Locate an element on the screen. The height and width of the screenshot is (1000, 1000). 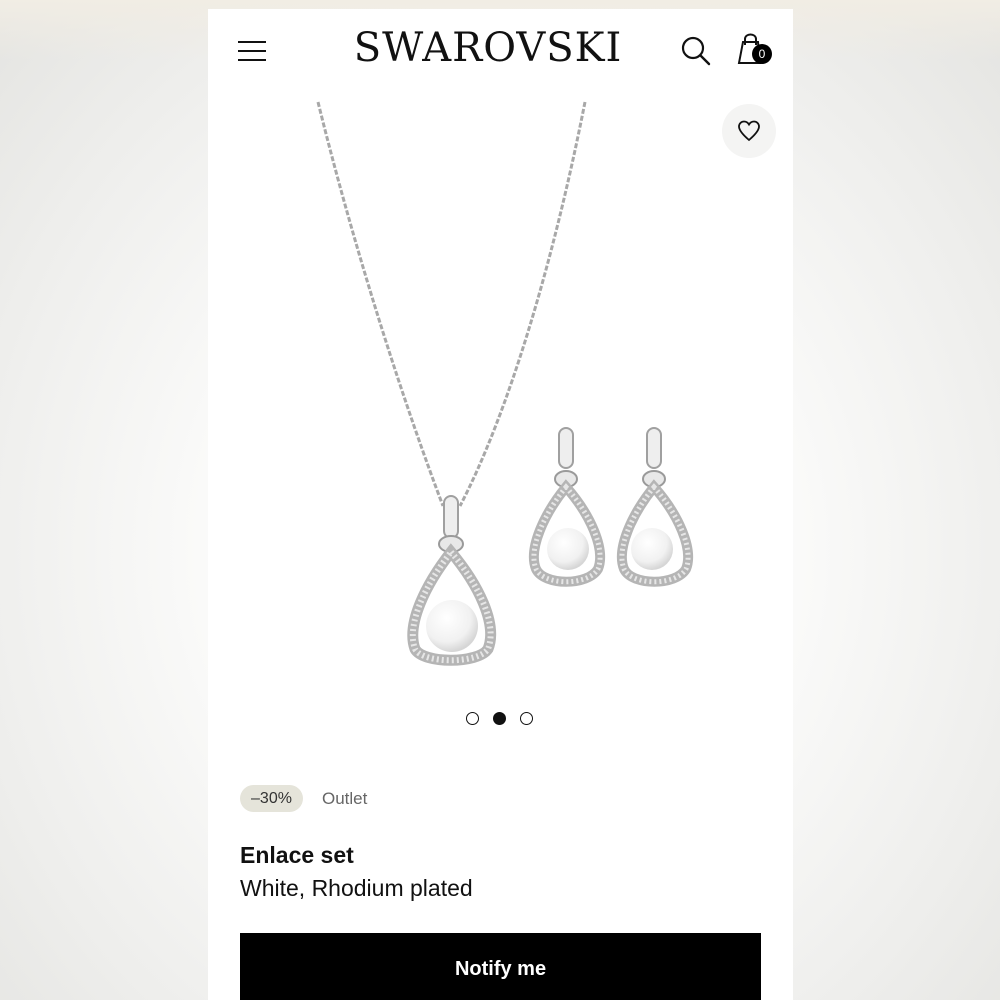
pendant is located at coordinates (452, 580).